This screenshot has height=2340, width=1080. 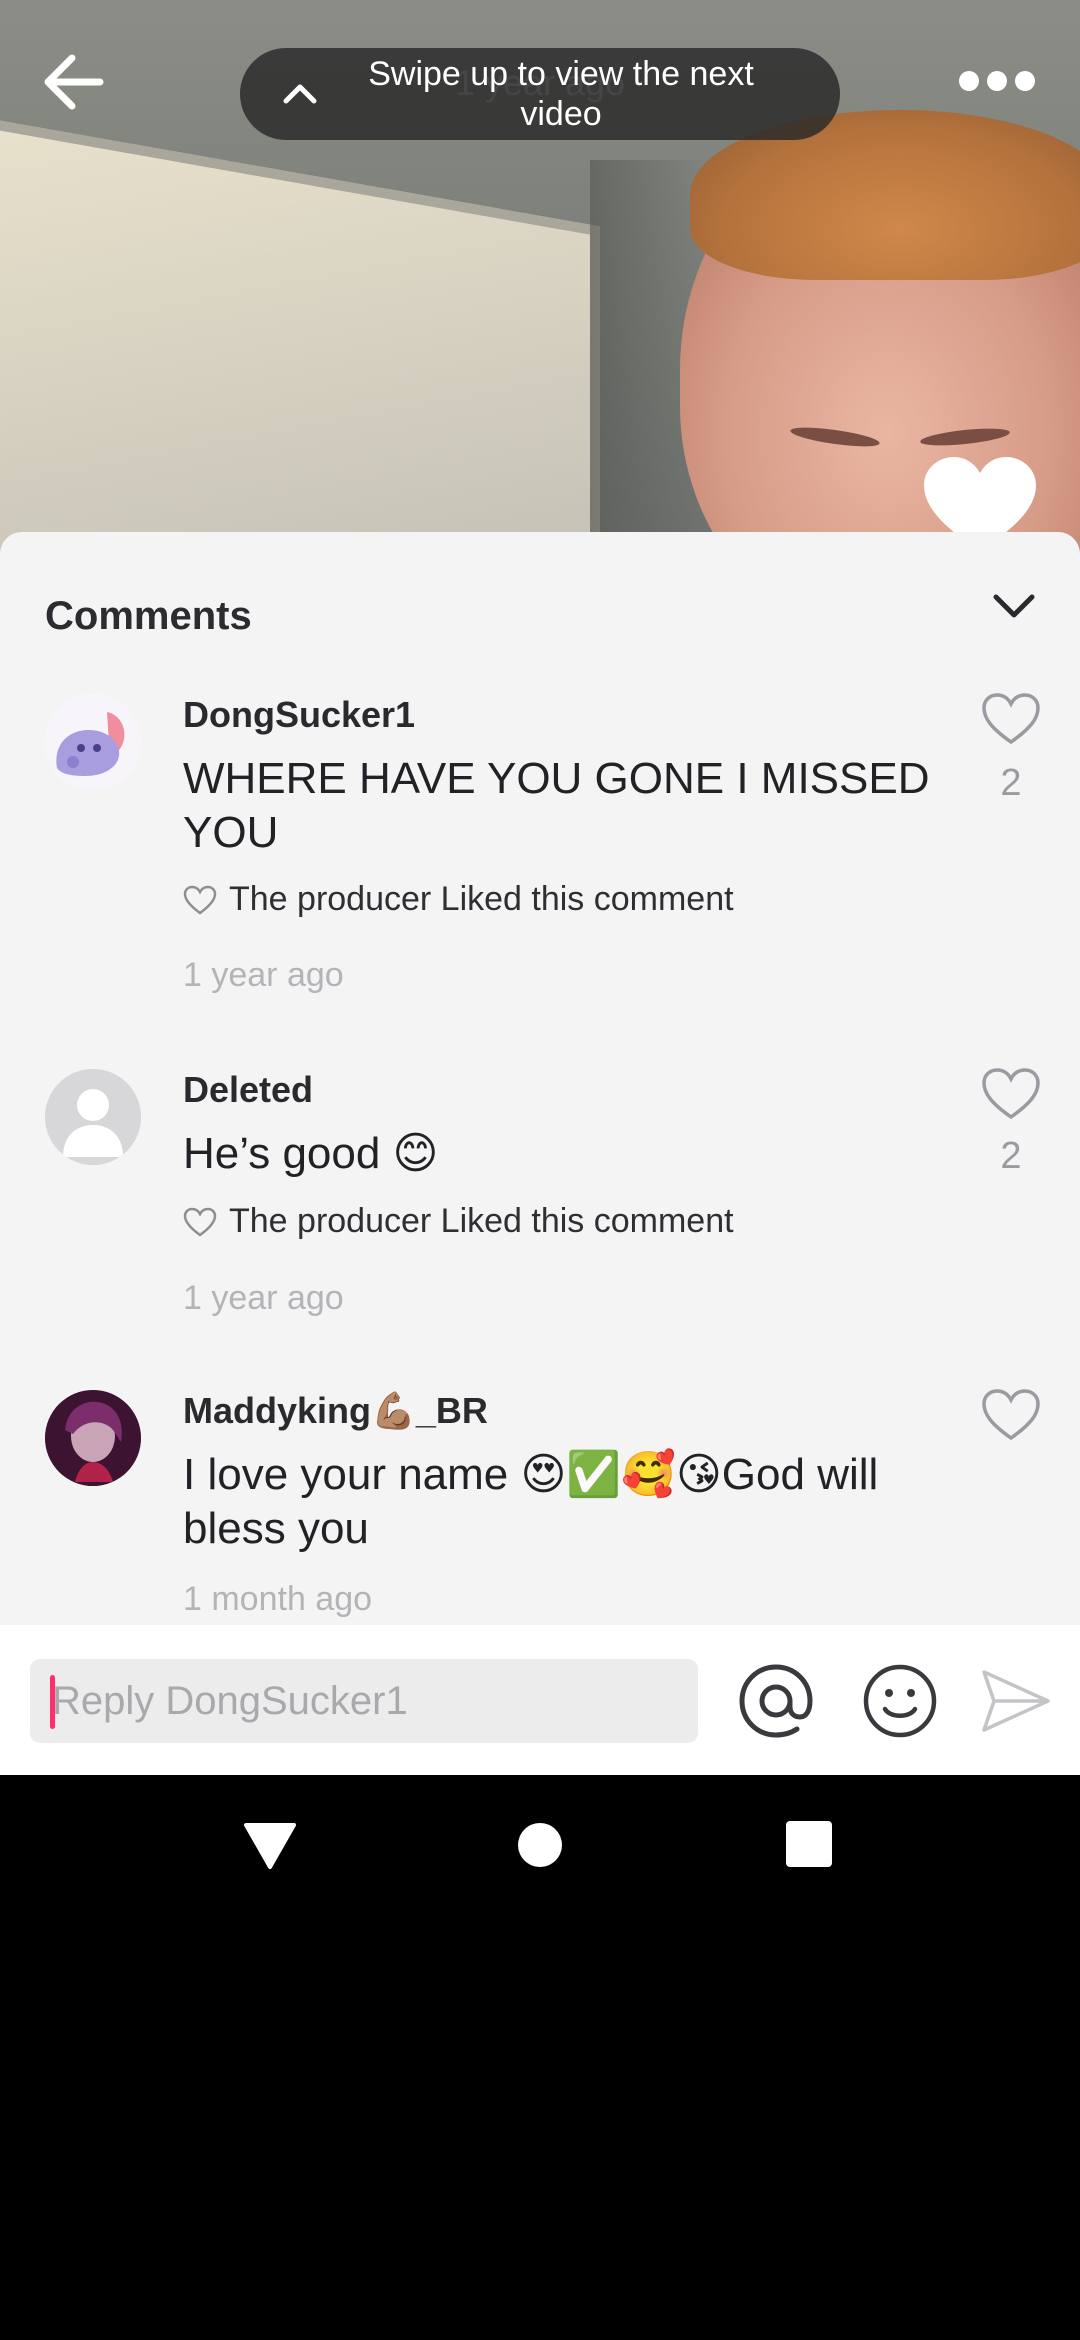 I want to click on nav-recents-icon, so click(x=809, y=1844).